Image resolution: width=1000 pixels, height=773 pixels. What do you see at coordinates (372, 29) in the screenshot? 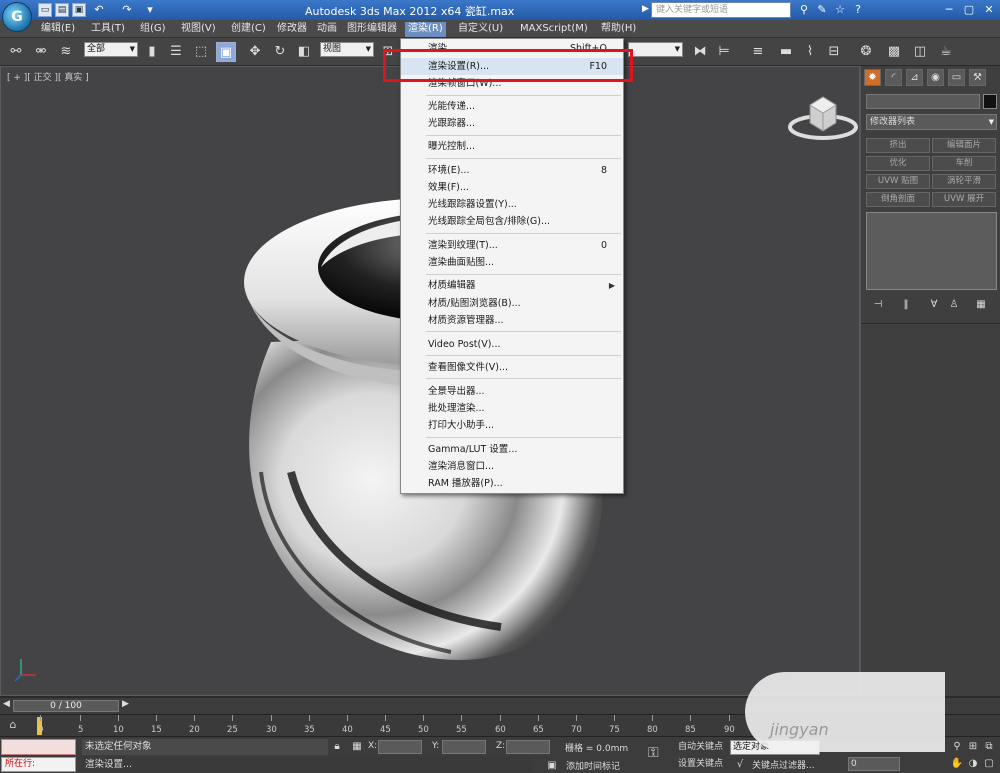
I see `menu-graph-editors: 图形编辑器` at bounding box center [372, 29].